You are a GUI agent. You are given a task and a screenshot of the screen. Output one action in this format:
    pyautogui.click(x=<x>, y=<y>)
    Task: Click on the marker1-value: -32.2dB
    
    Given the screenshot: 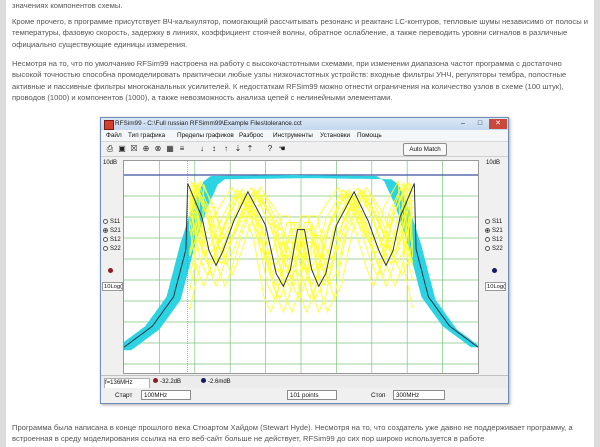 What is the action you would take?
    pyautogui.click(x=171, y=382)
    